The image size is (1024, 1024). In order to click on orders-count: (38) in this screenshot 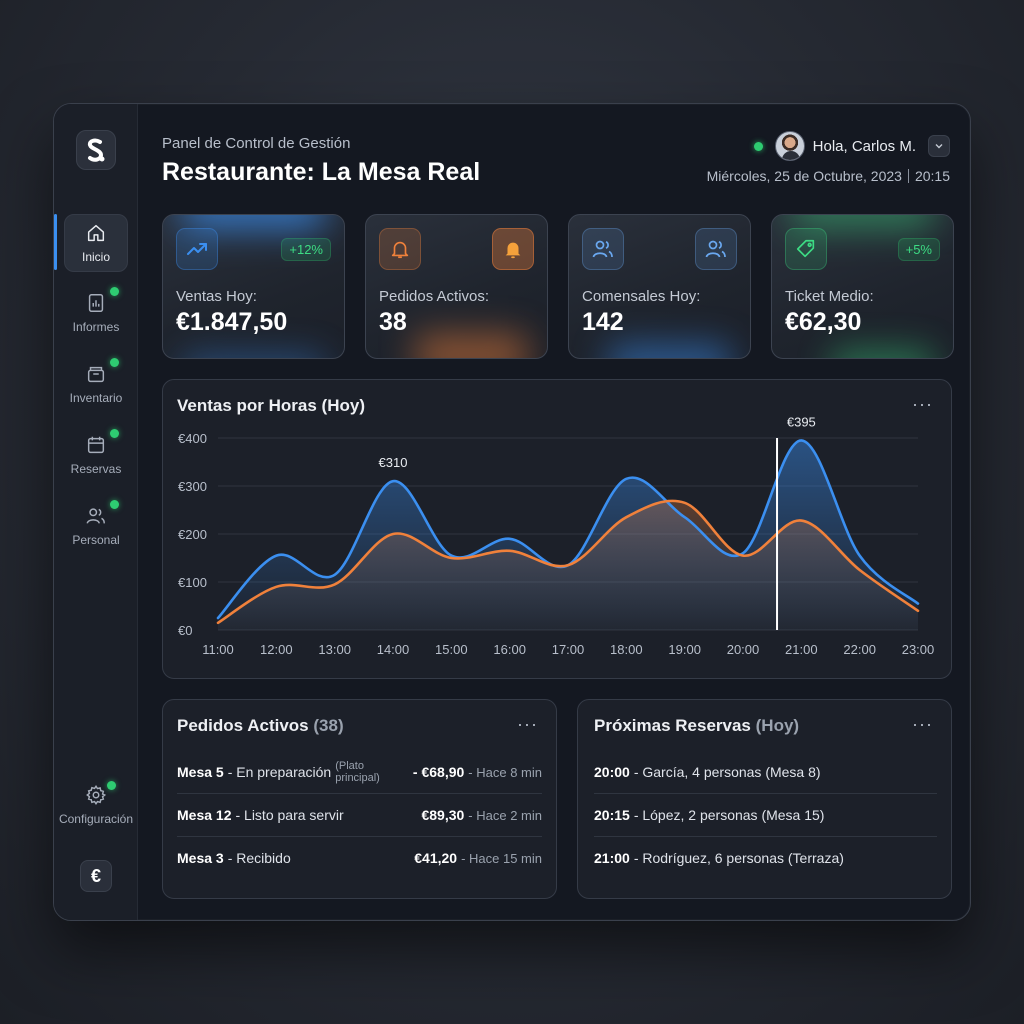, I will do `click(328, 725)`.